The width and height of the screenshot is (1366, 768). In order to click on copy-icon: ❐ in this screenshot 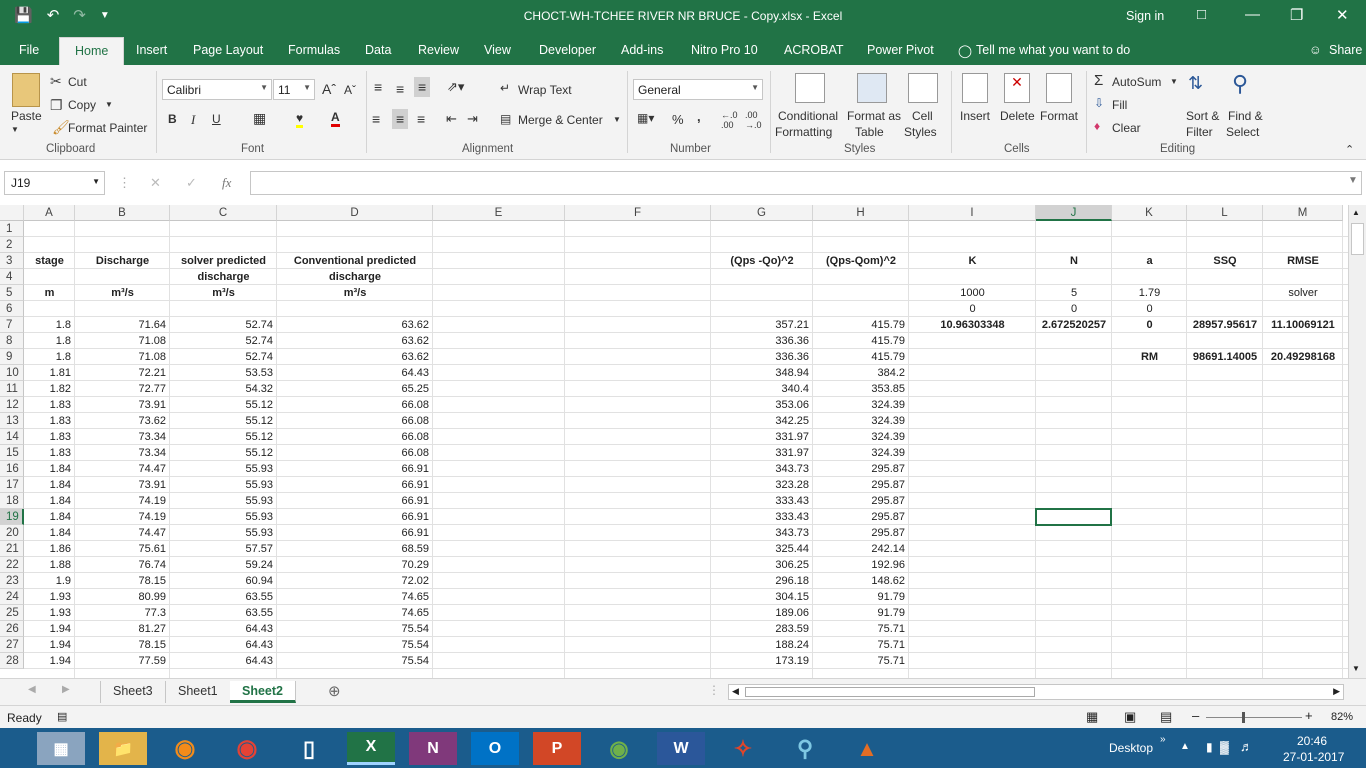, I will do `click(56, 105)`.